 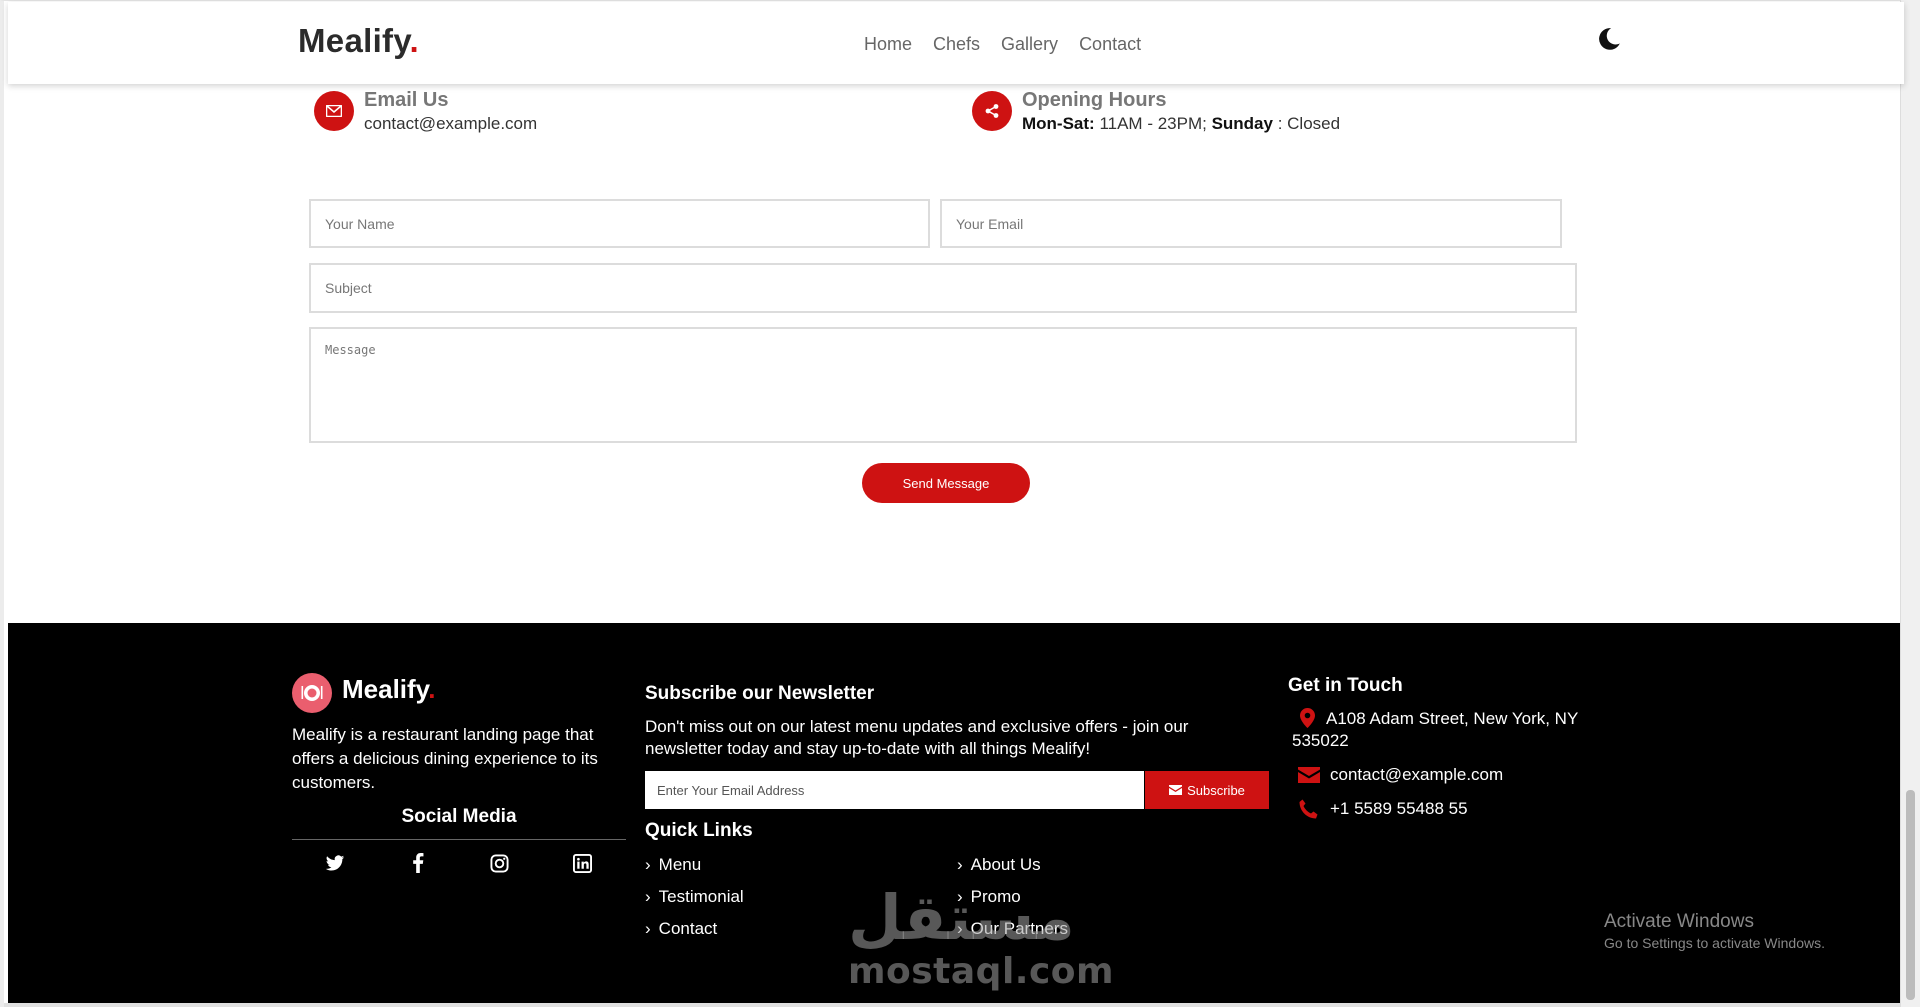 What do you see at coordinates (680, 864) in the screenshot?
I see `quick-link-label: Menu` at bounding box center [680, 864].